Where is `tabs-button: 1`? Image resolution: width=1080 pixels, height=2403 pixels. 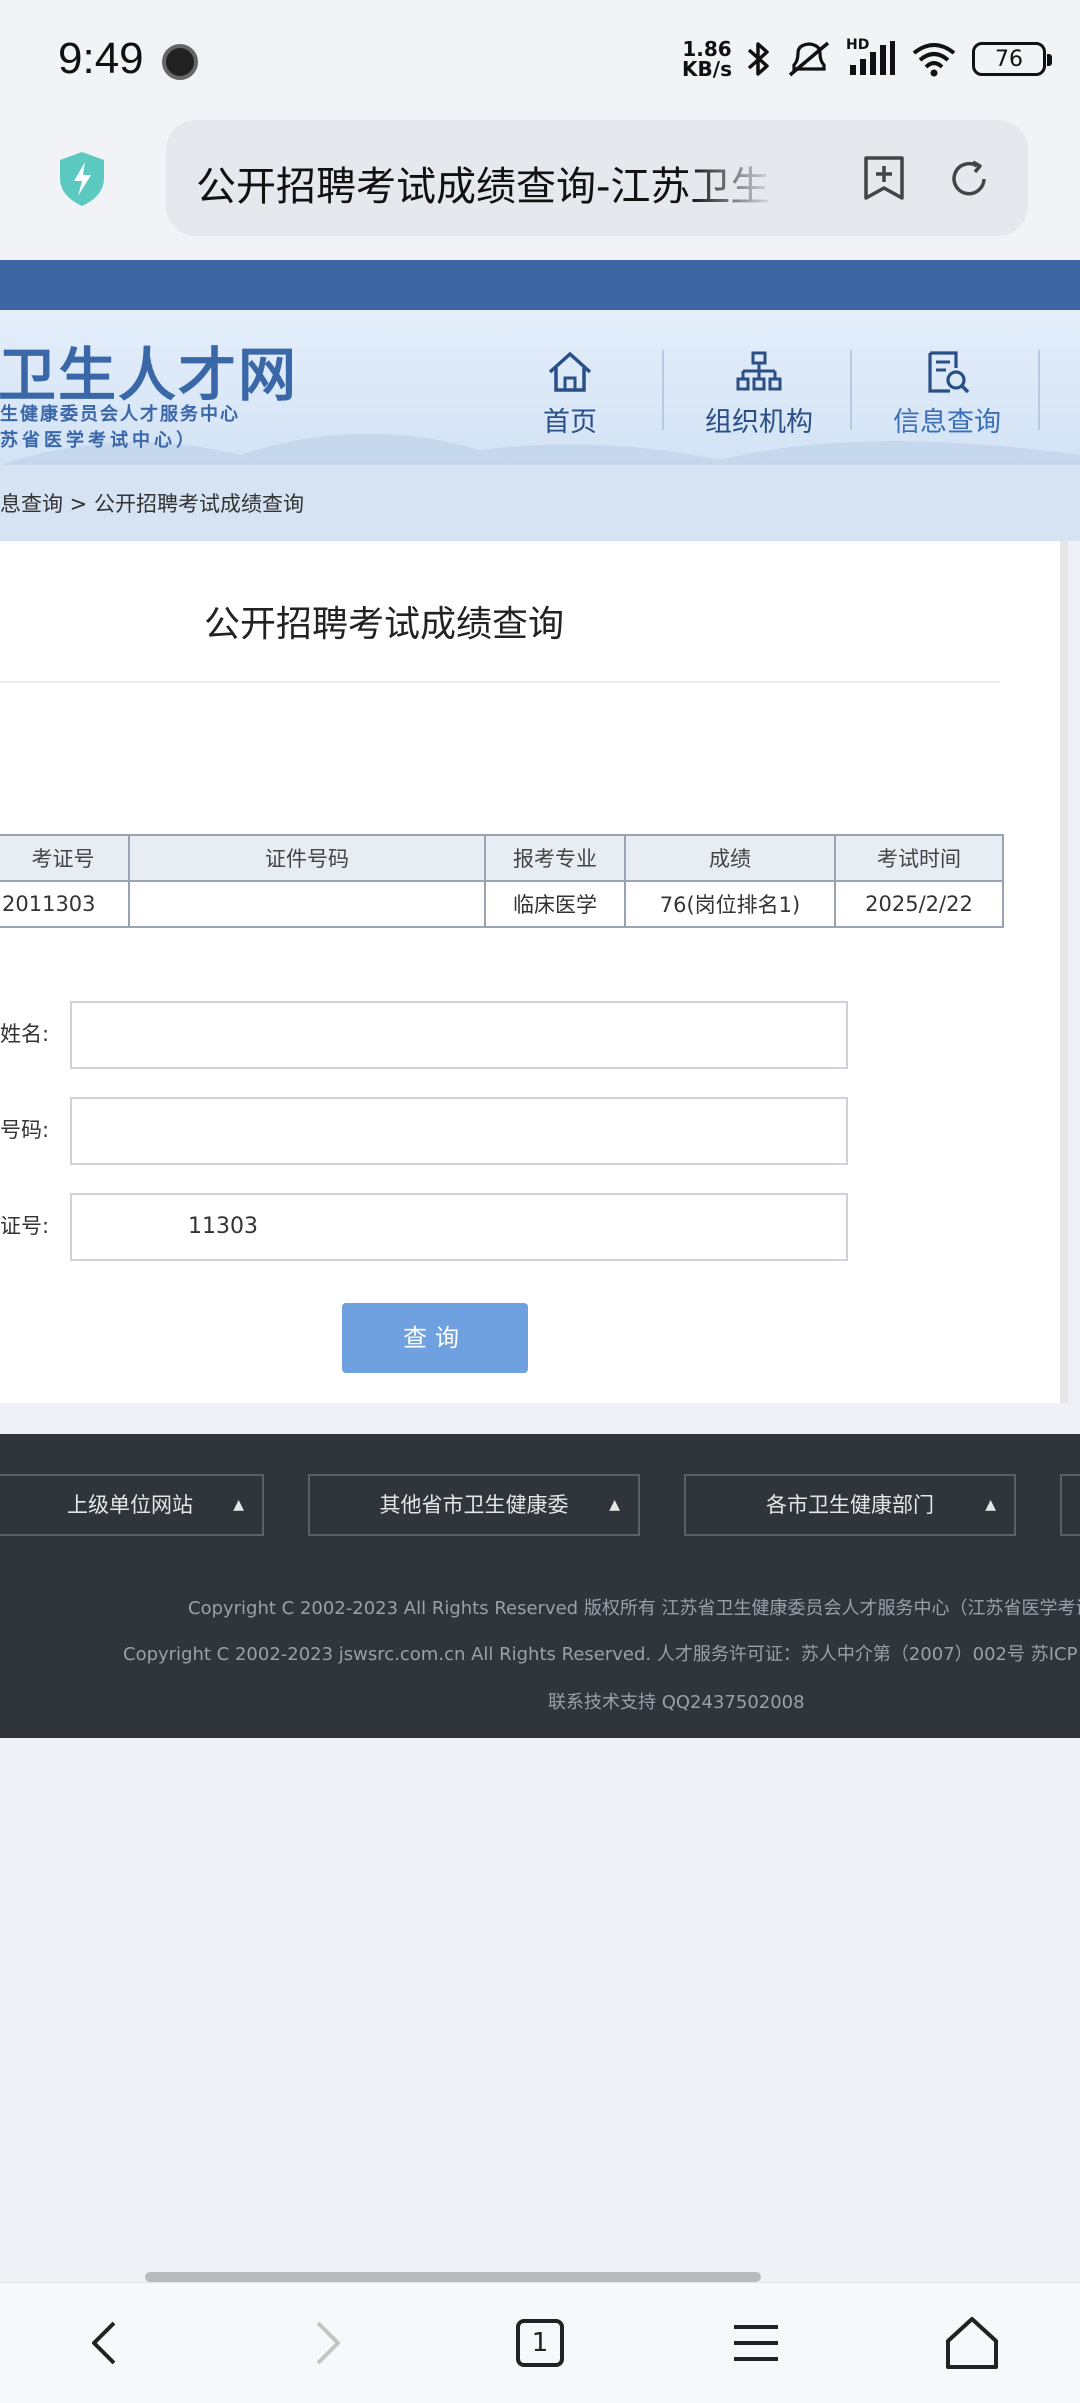
tabs-button: 1 is located at coordinates (540, 2343).